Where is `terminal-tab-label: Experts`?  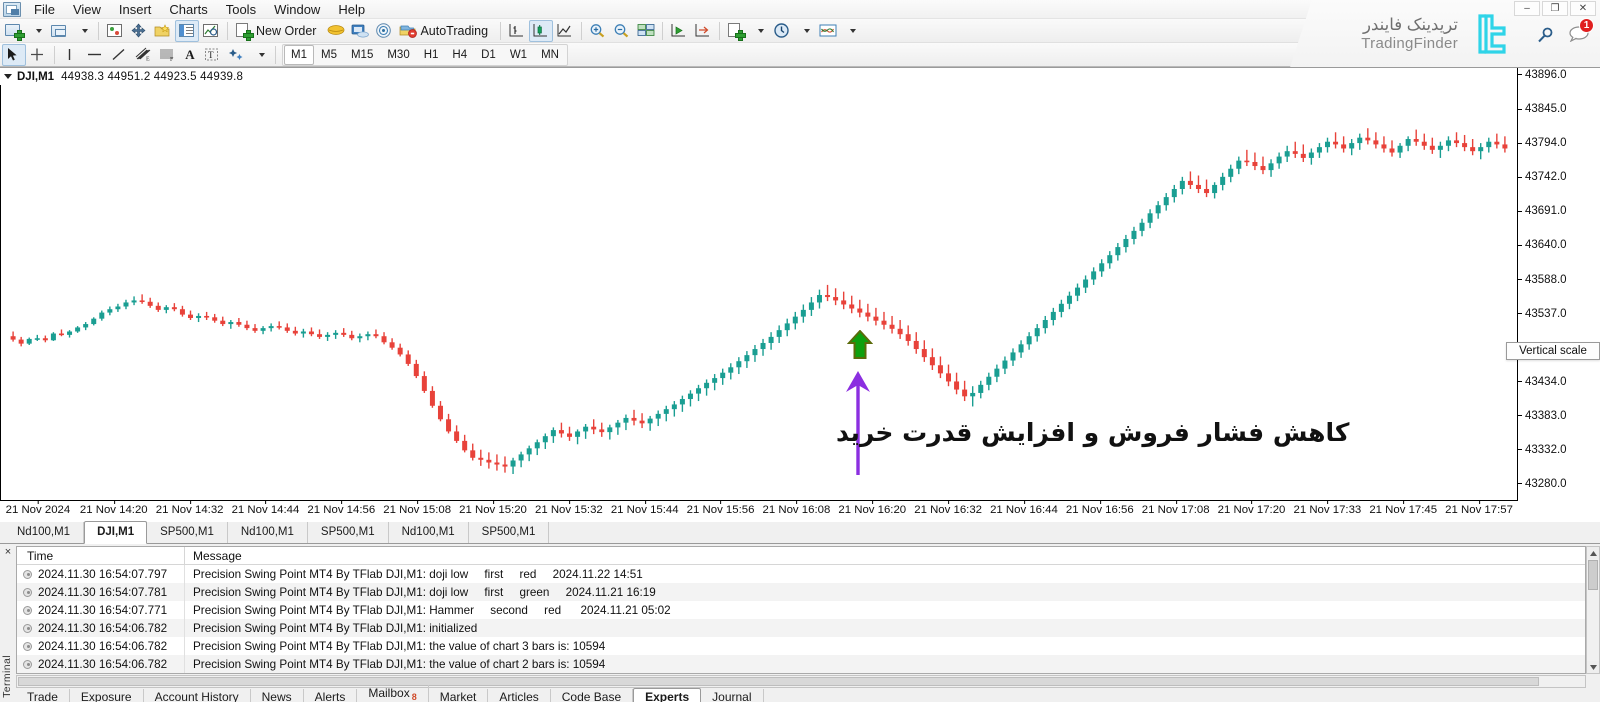 terminal-tab-label: Experts is located at coordinates (667, 696).